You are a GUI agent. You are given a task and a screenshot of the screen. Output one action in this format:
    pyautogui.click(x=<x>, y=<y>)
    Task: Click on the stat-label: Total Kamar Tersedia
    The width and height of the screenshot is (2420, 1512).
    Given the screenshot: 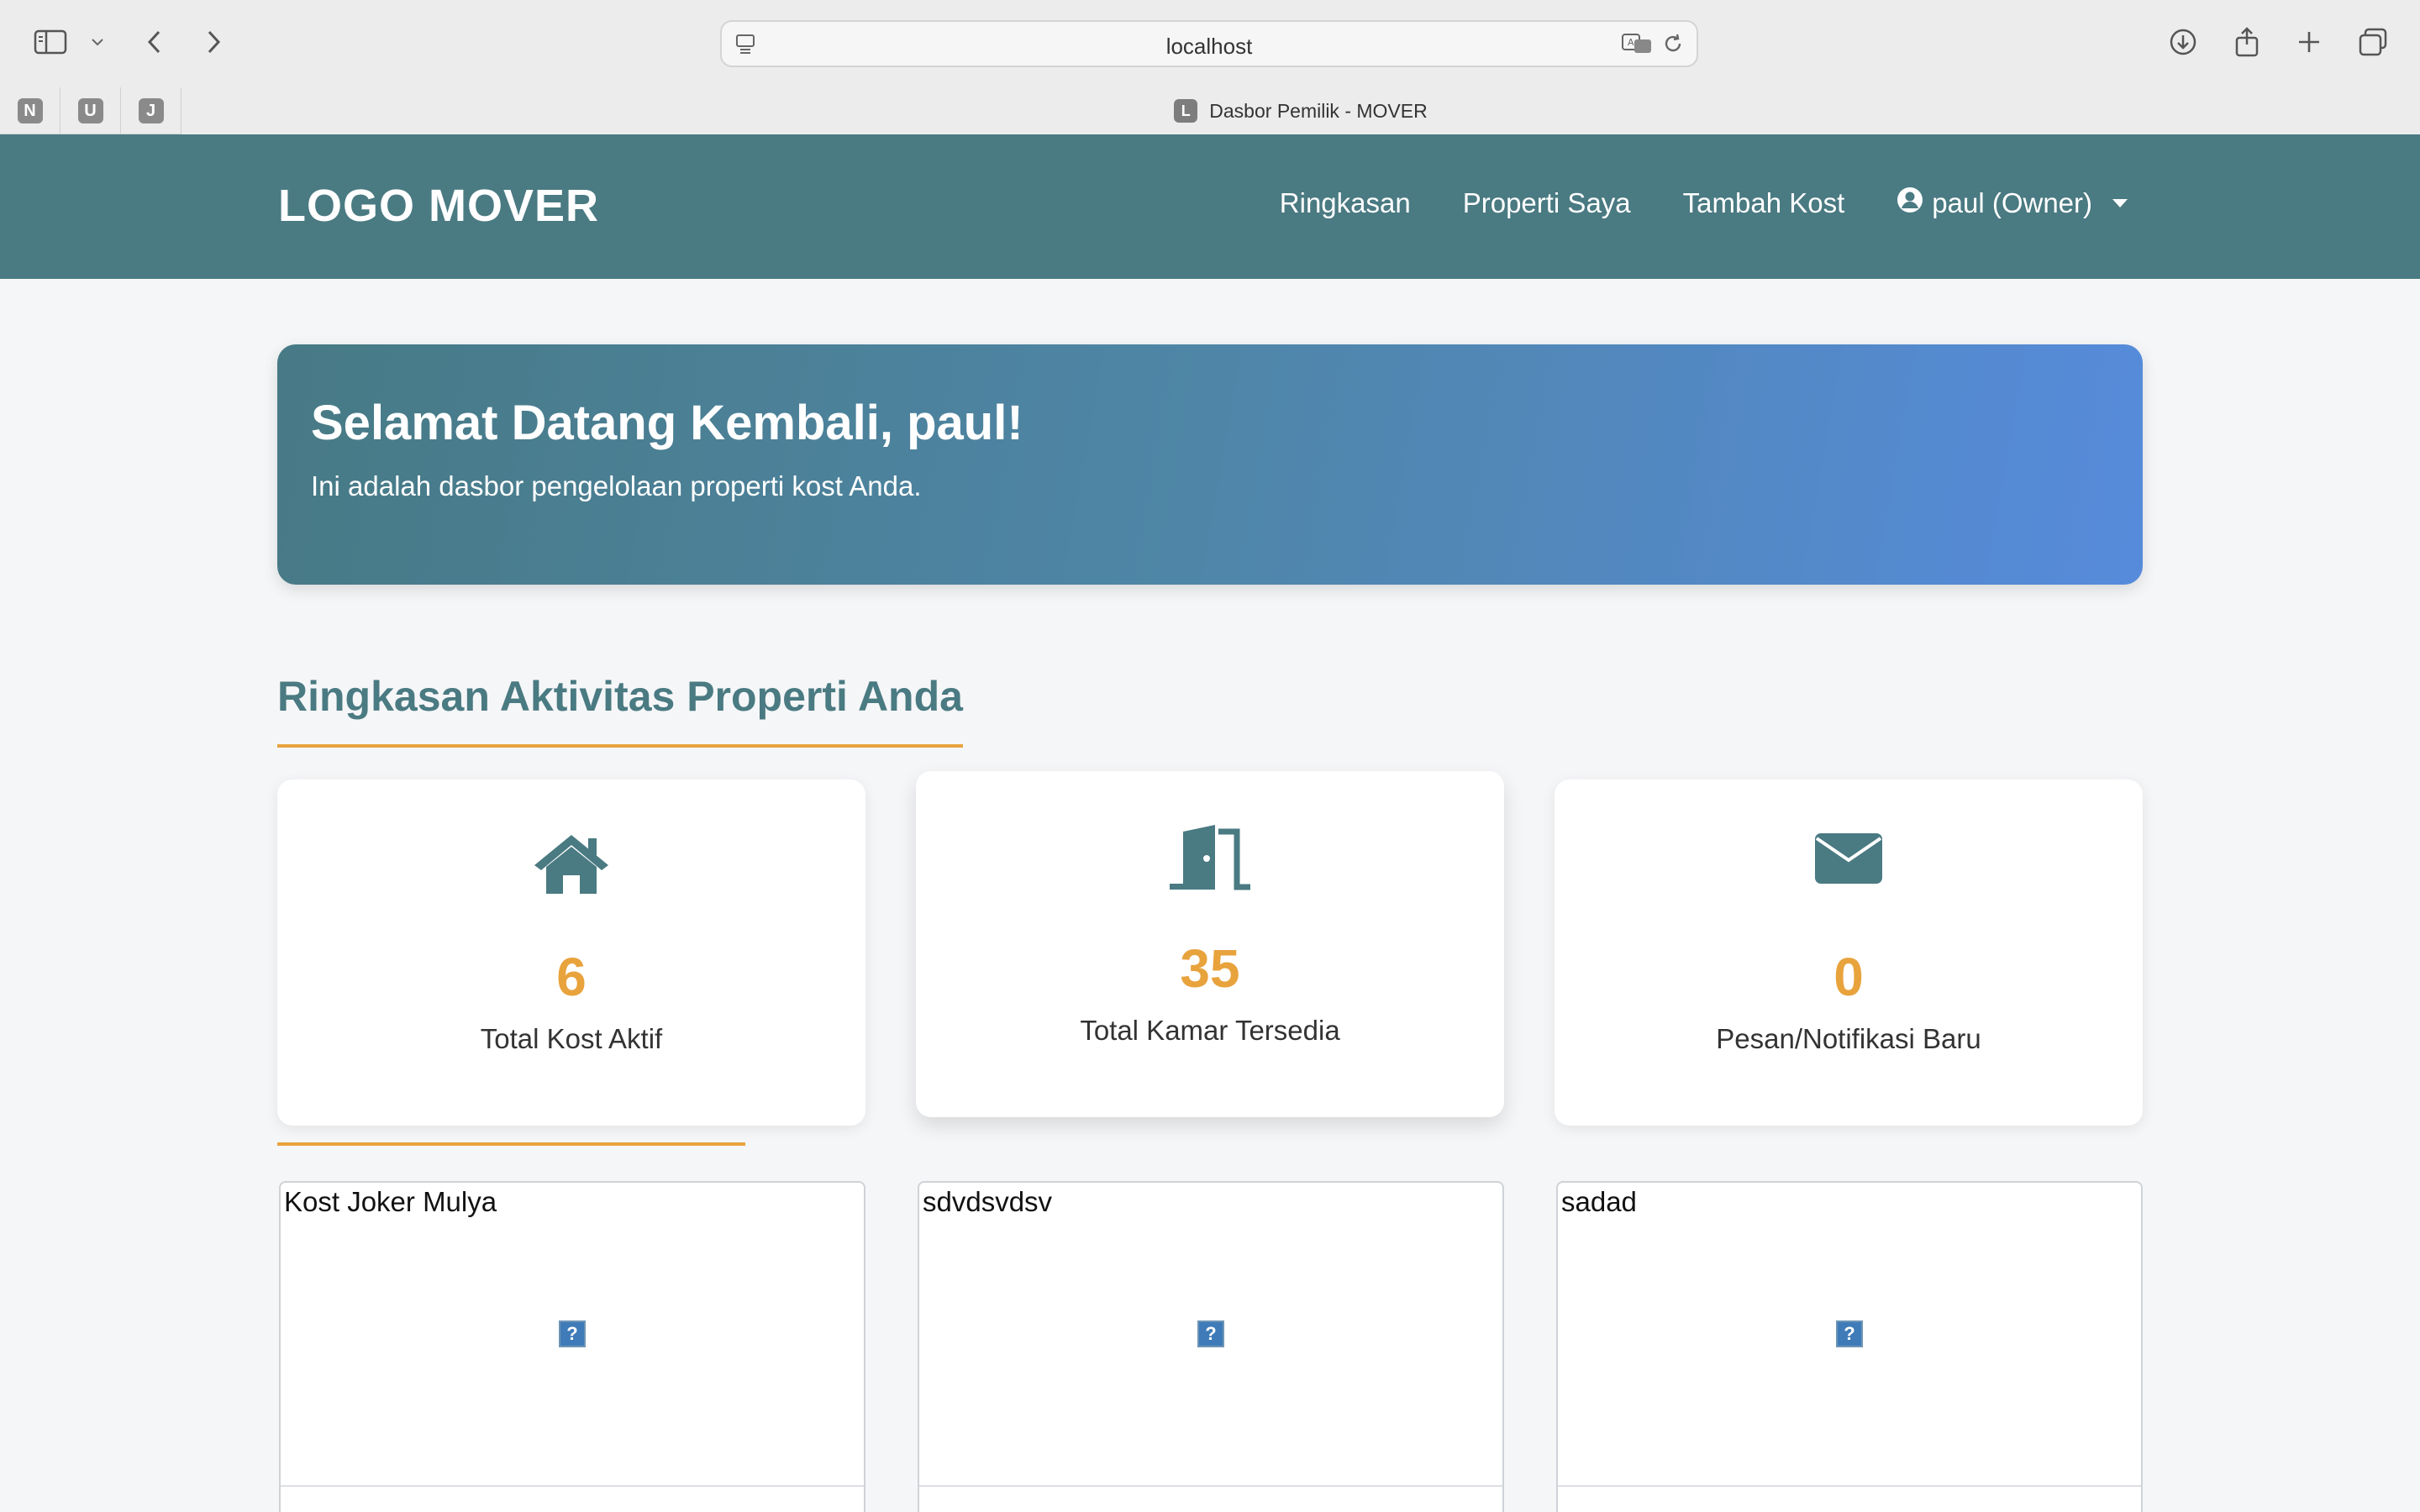 What is the action you would take?
    pyautogui.click(x=1210, y=1030)
    